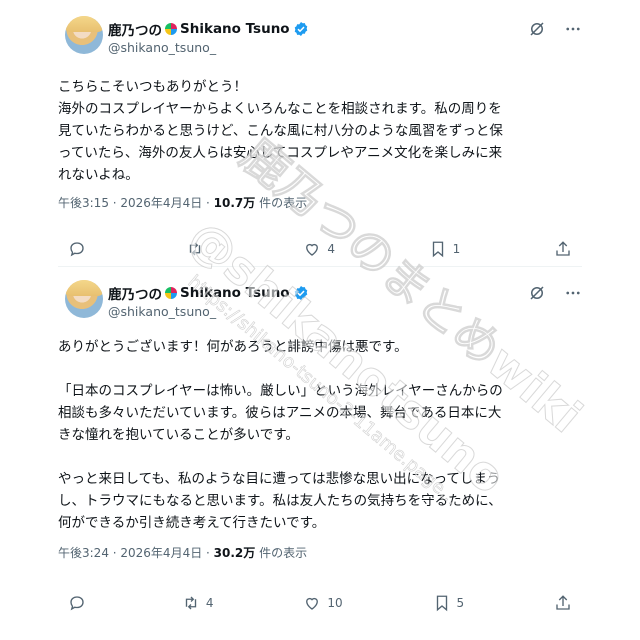 This screenshot has height=640, width=640. Describe the element at coordinates (209, 603) in the screenshot. I see `retweet-count: 4` at that location.